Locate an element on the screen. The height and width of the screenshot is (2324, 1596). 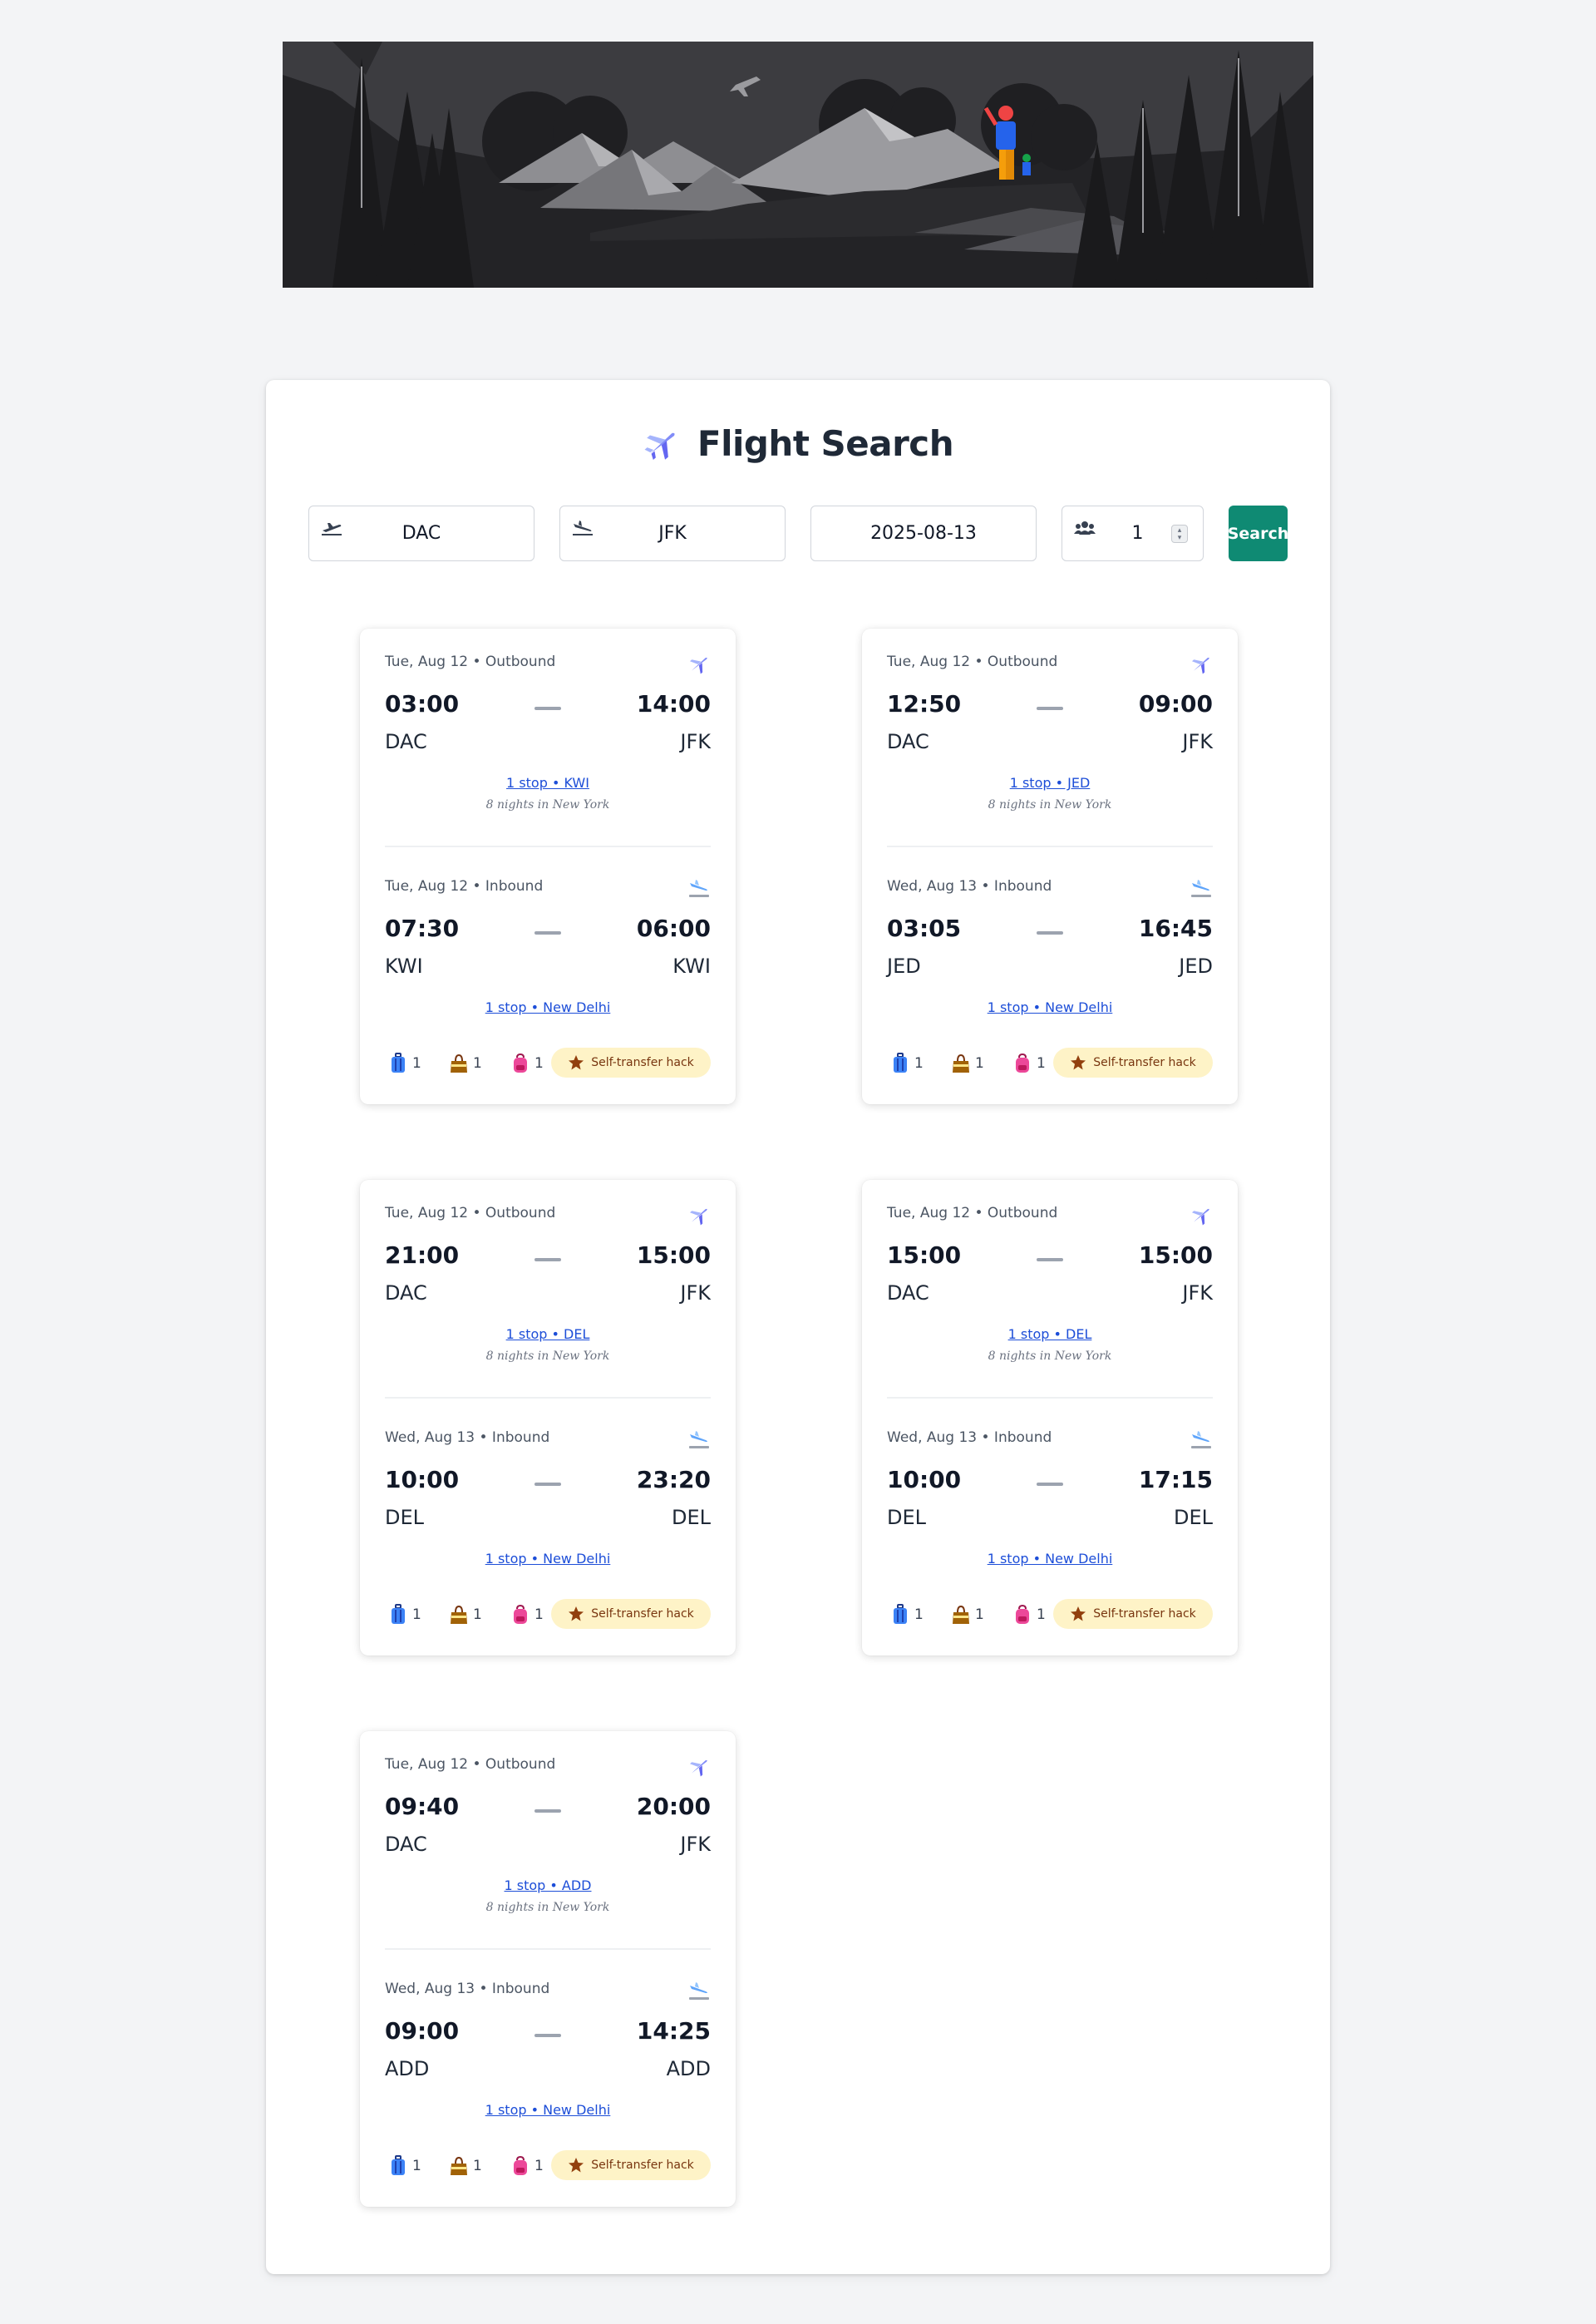
personal-bag-count: 1 is located at coordinates (539, 2166).